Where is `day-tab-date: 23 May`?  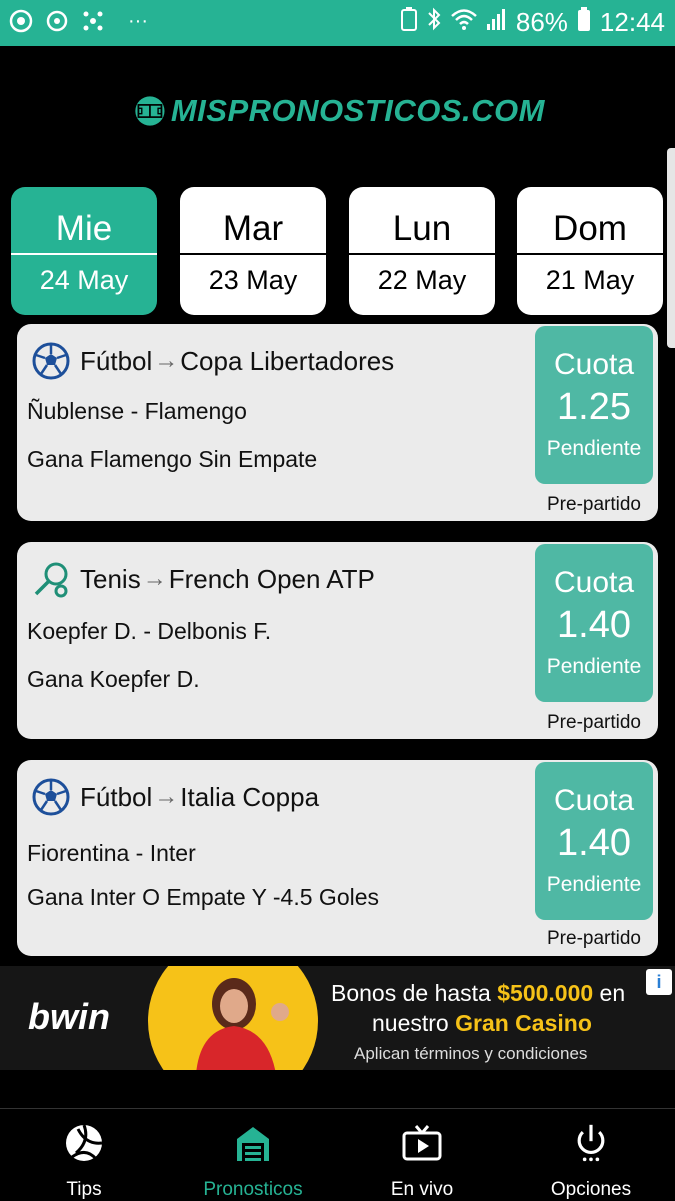
day-tab-date: 23 May is located at coordinates (253, 280).